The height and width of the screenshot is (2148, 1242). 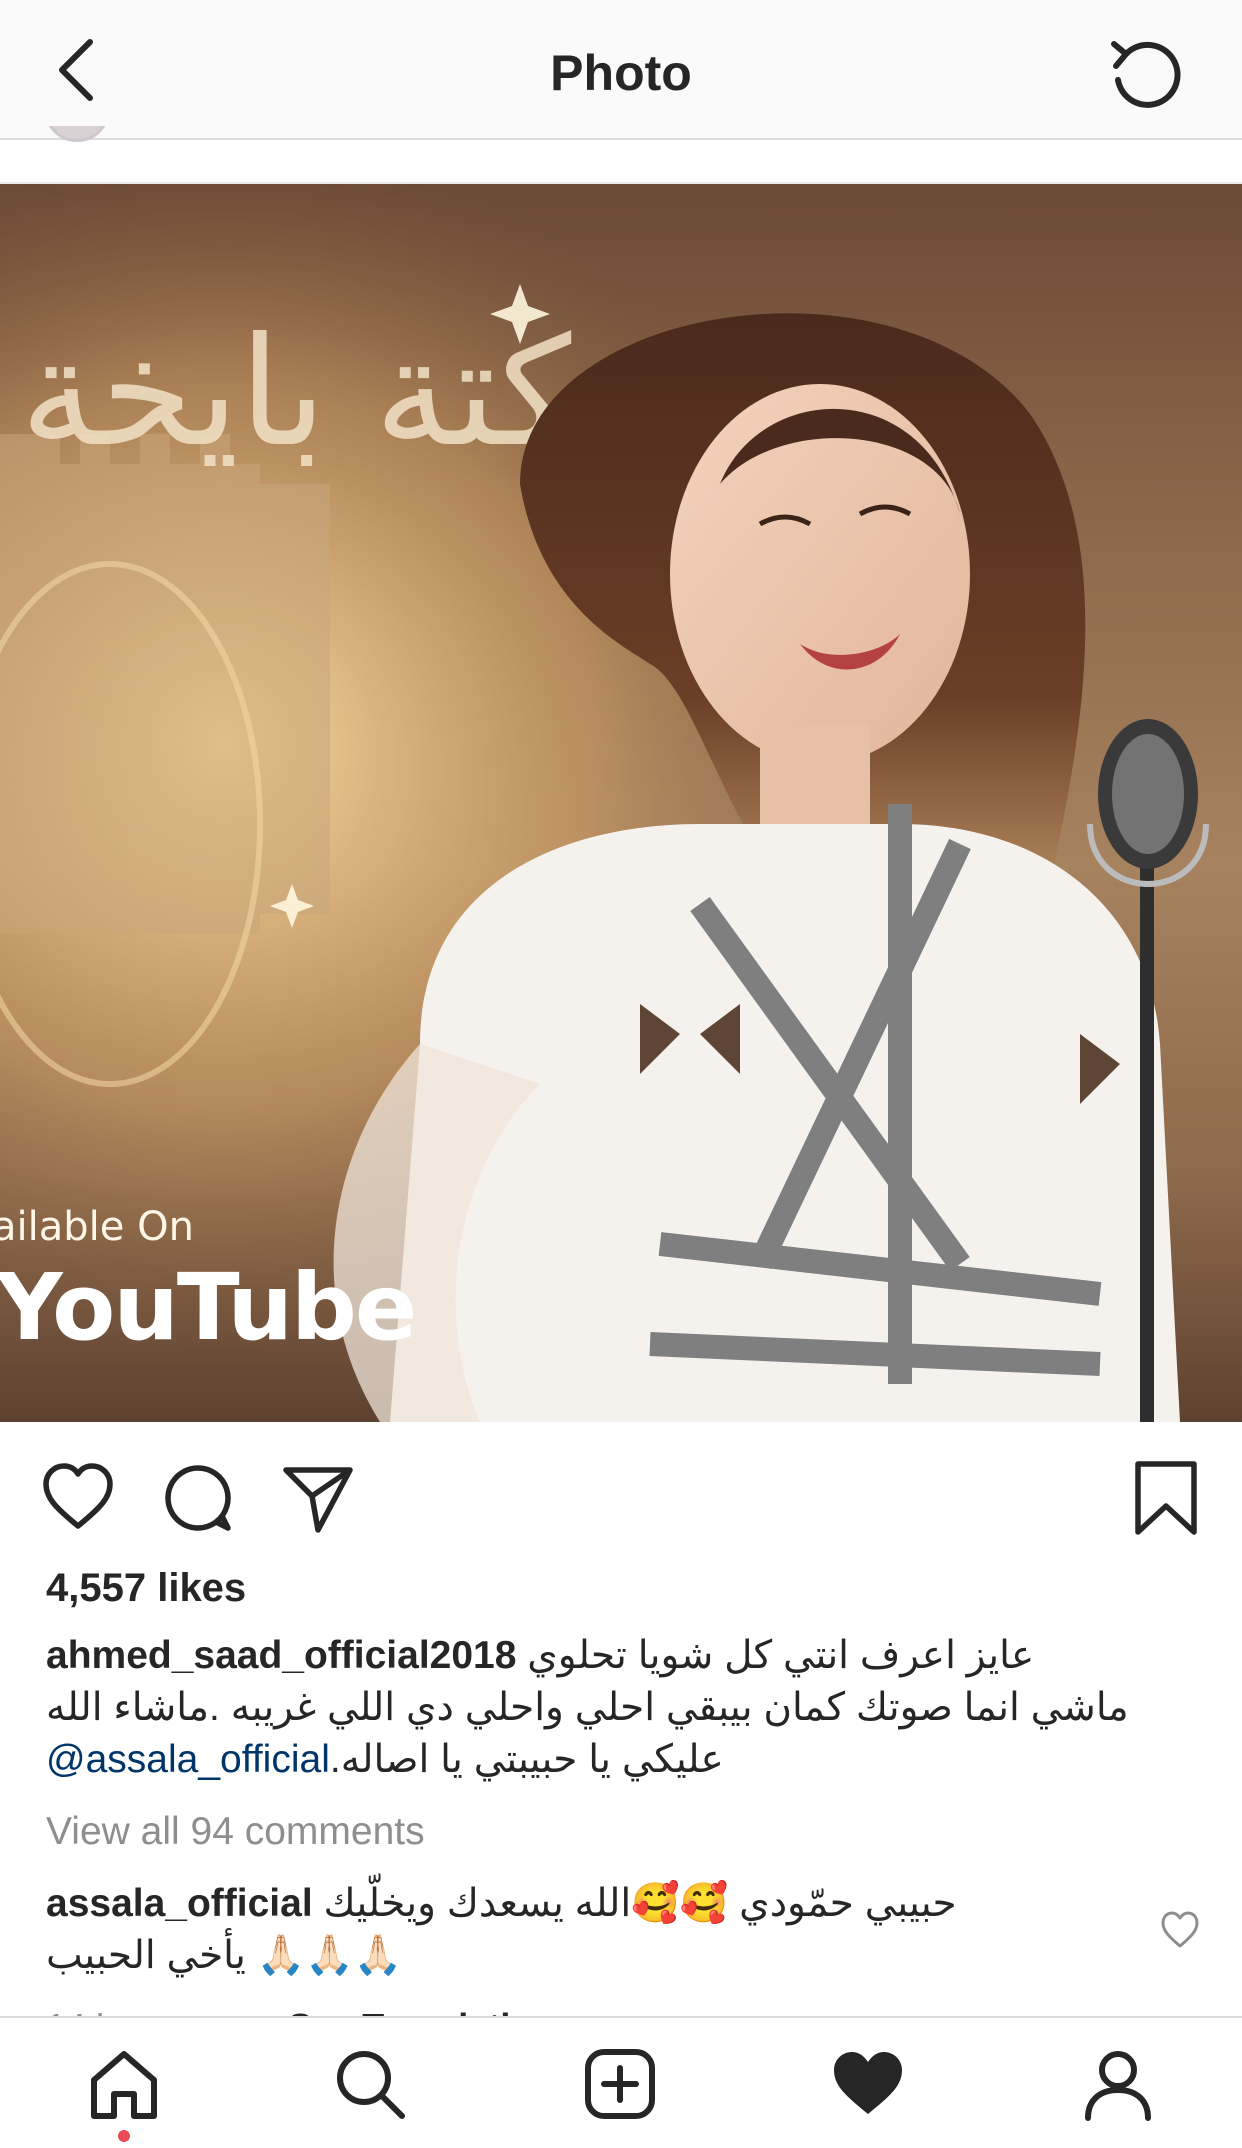 I want to click on available-on-text: ailable On, so click(x=97, y=1227).